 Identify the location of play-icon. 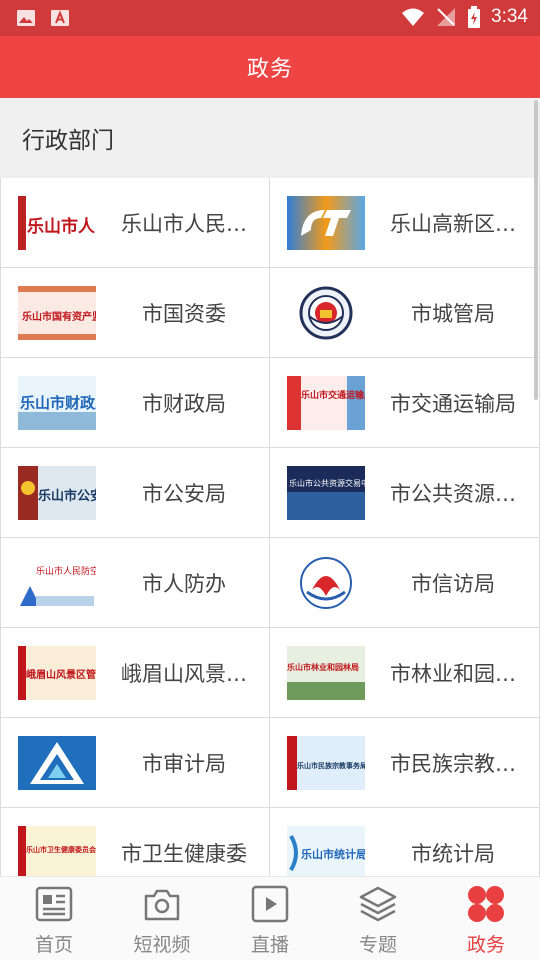
(270, 904).